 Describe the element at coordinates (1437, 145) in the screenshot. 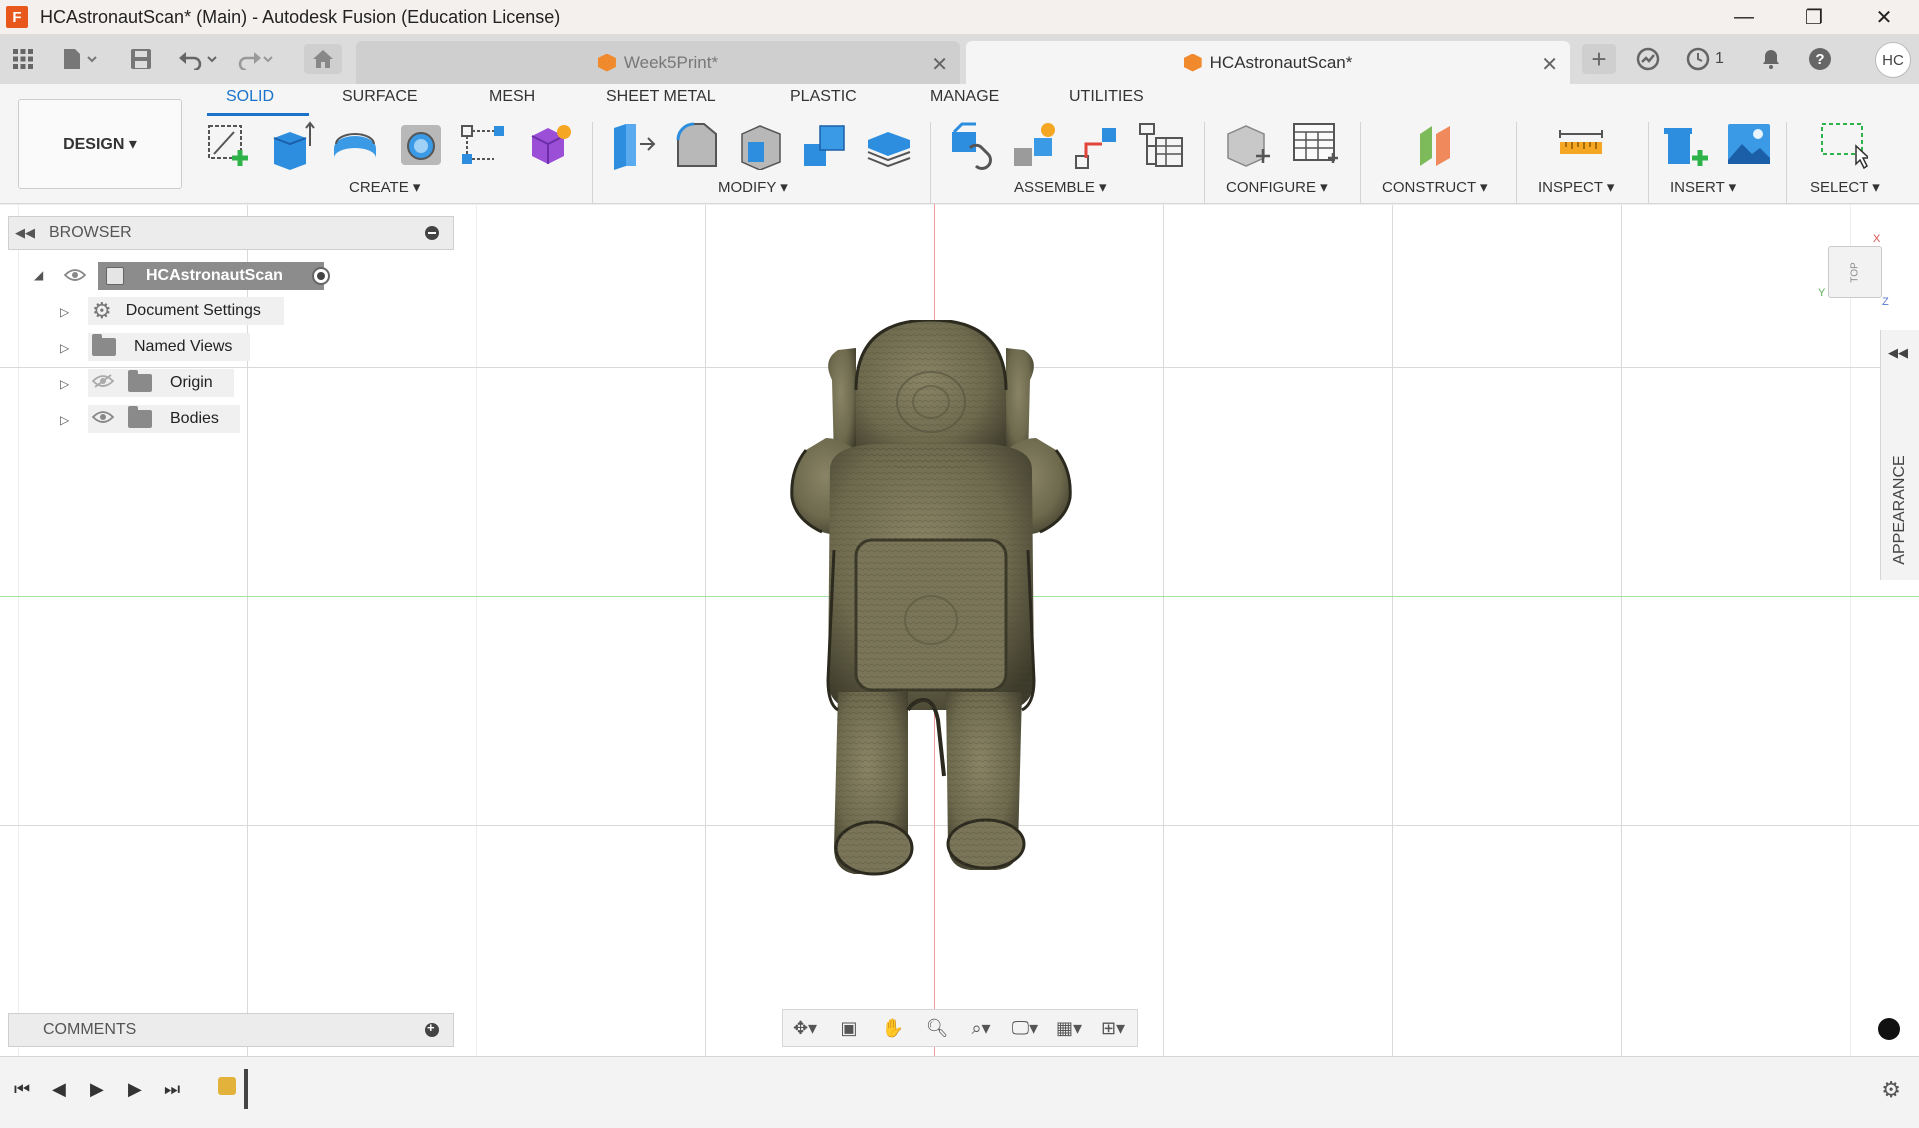

I see `offset-plane-icon` at that location.